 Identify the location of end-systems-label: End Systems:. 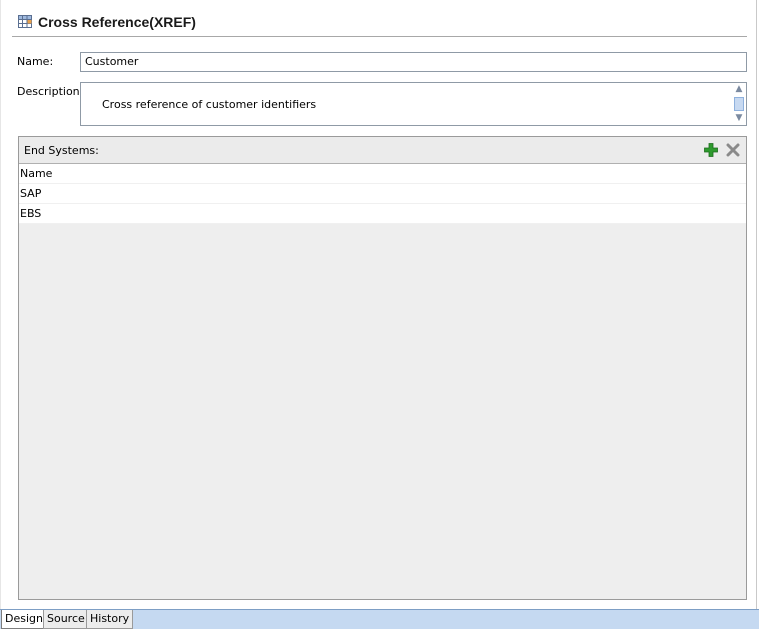
(61, 150).